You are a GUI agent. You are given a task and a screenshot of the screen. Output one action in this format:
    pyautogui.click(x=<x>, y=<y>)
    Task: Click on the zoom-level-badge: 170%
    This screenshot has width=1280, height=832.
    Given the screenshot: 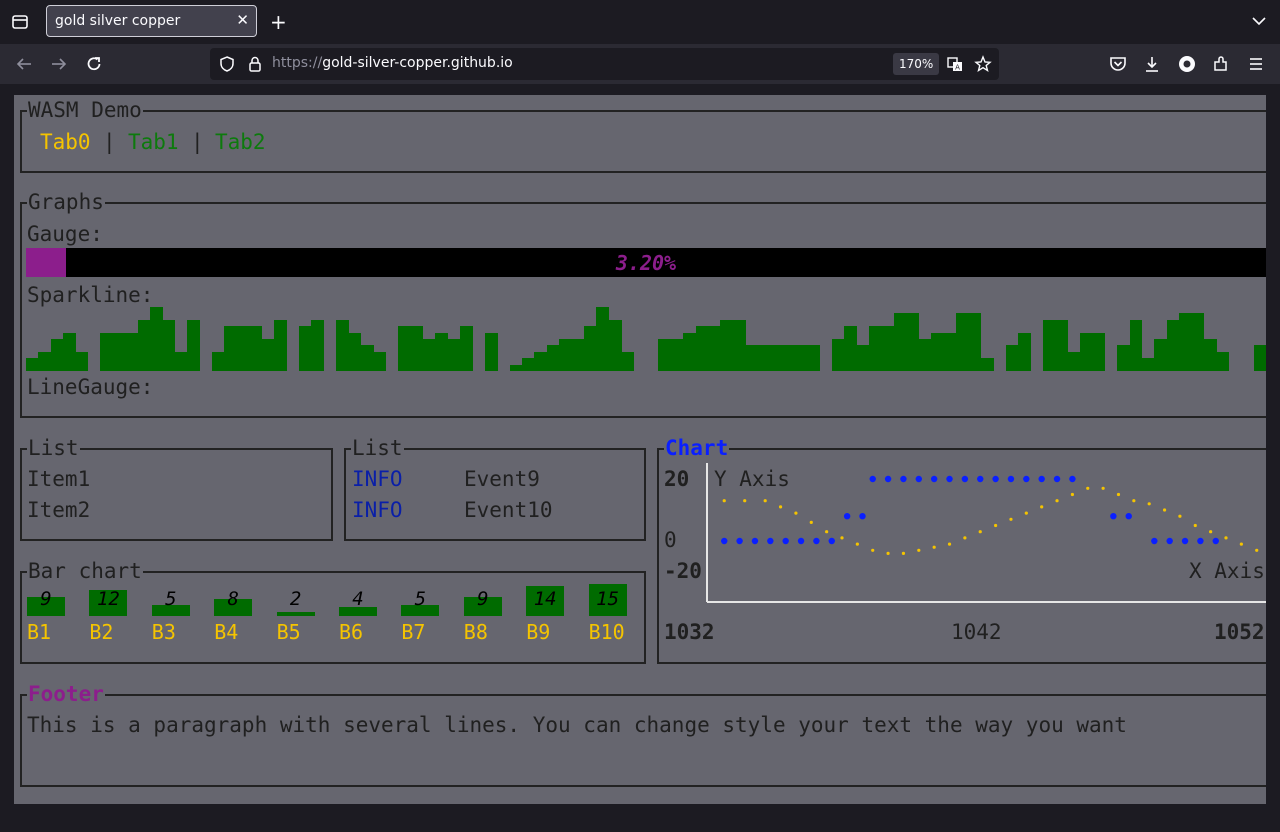 What is the action you would take?
    pyautogui.click(x=916, y=64)
    